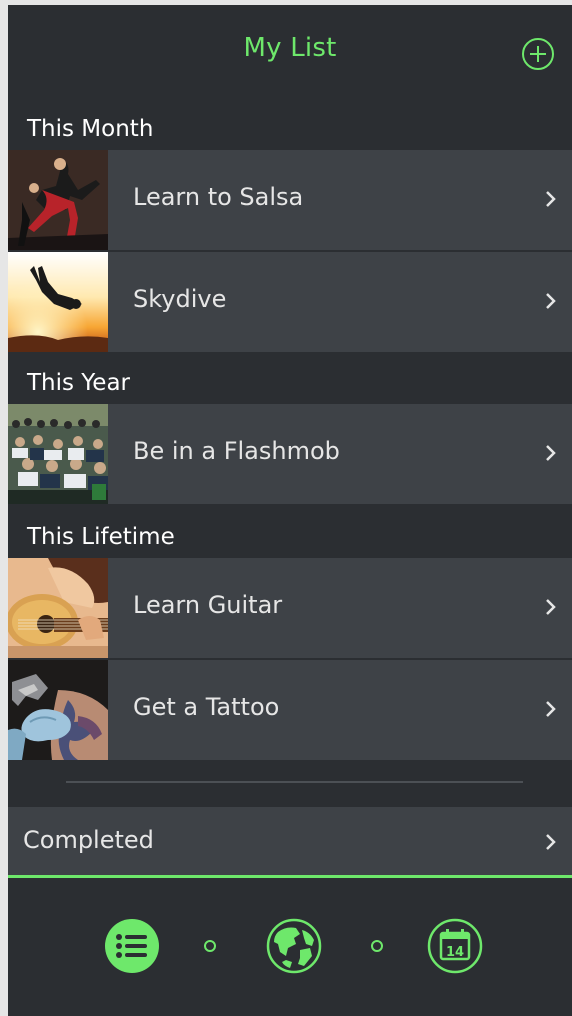  I want to click on calendar-day-number: 14, so click(455, 952).